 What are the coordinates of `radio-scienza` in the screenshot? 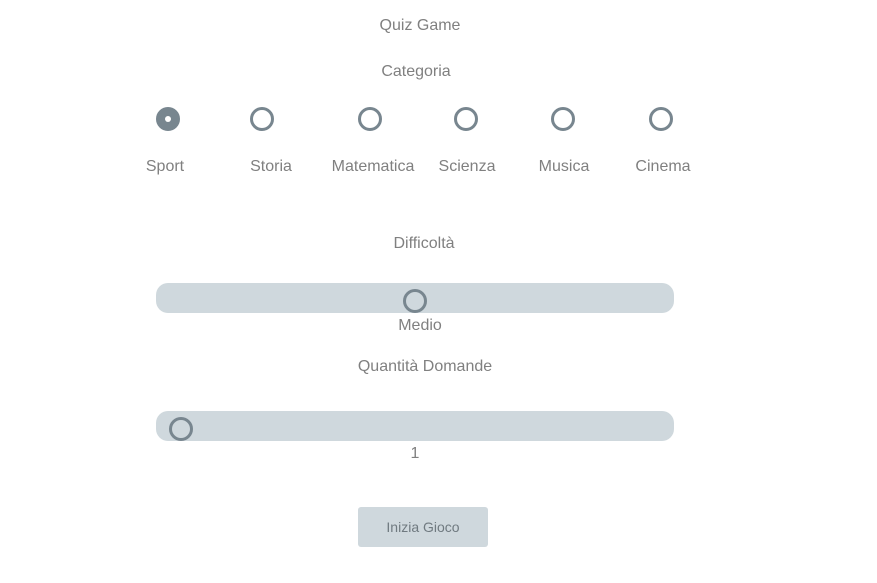 It's located at (466, 119).